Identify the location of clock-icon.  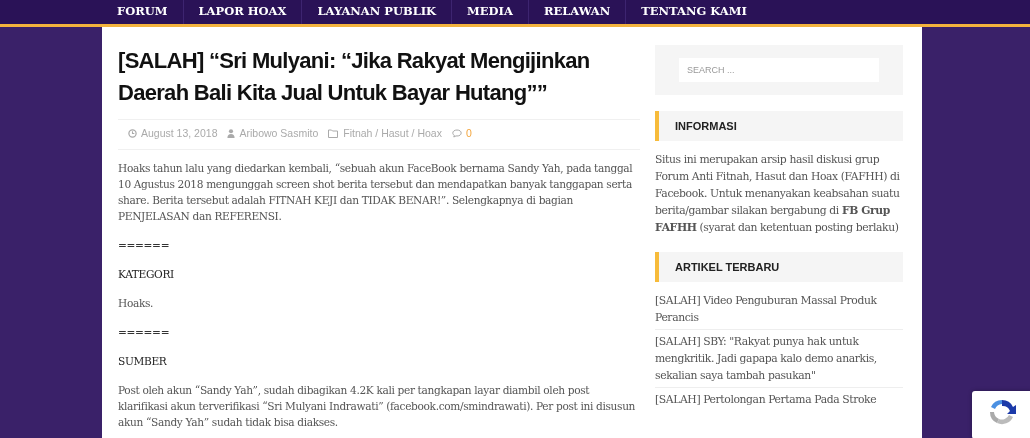
(132, 134).